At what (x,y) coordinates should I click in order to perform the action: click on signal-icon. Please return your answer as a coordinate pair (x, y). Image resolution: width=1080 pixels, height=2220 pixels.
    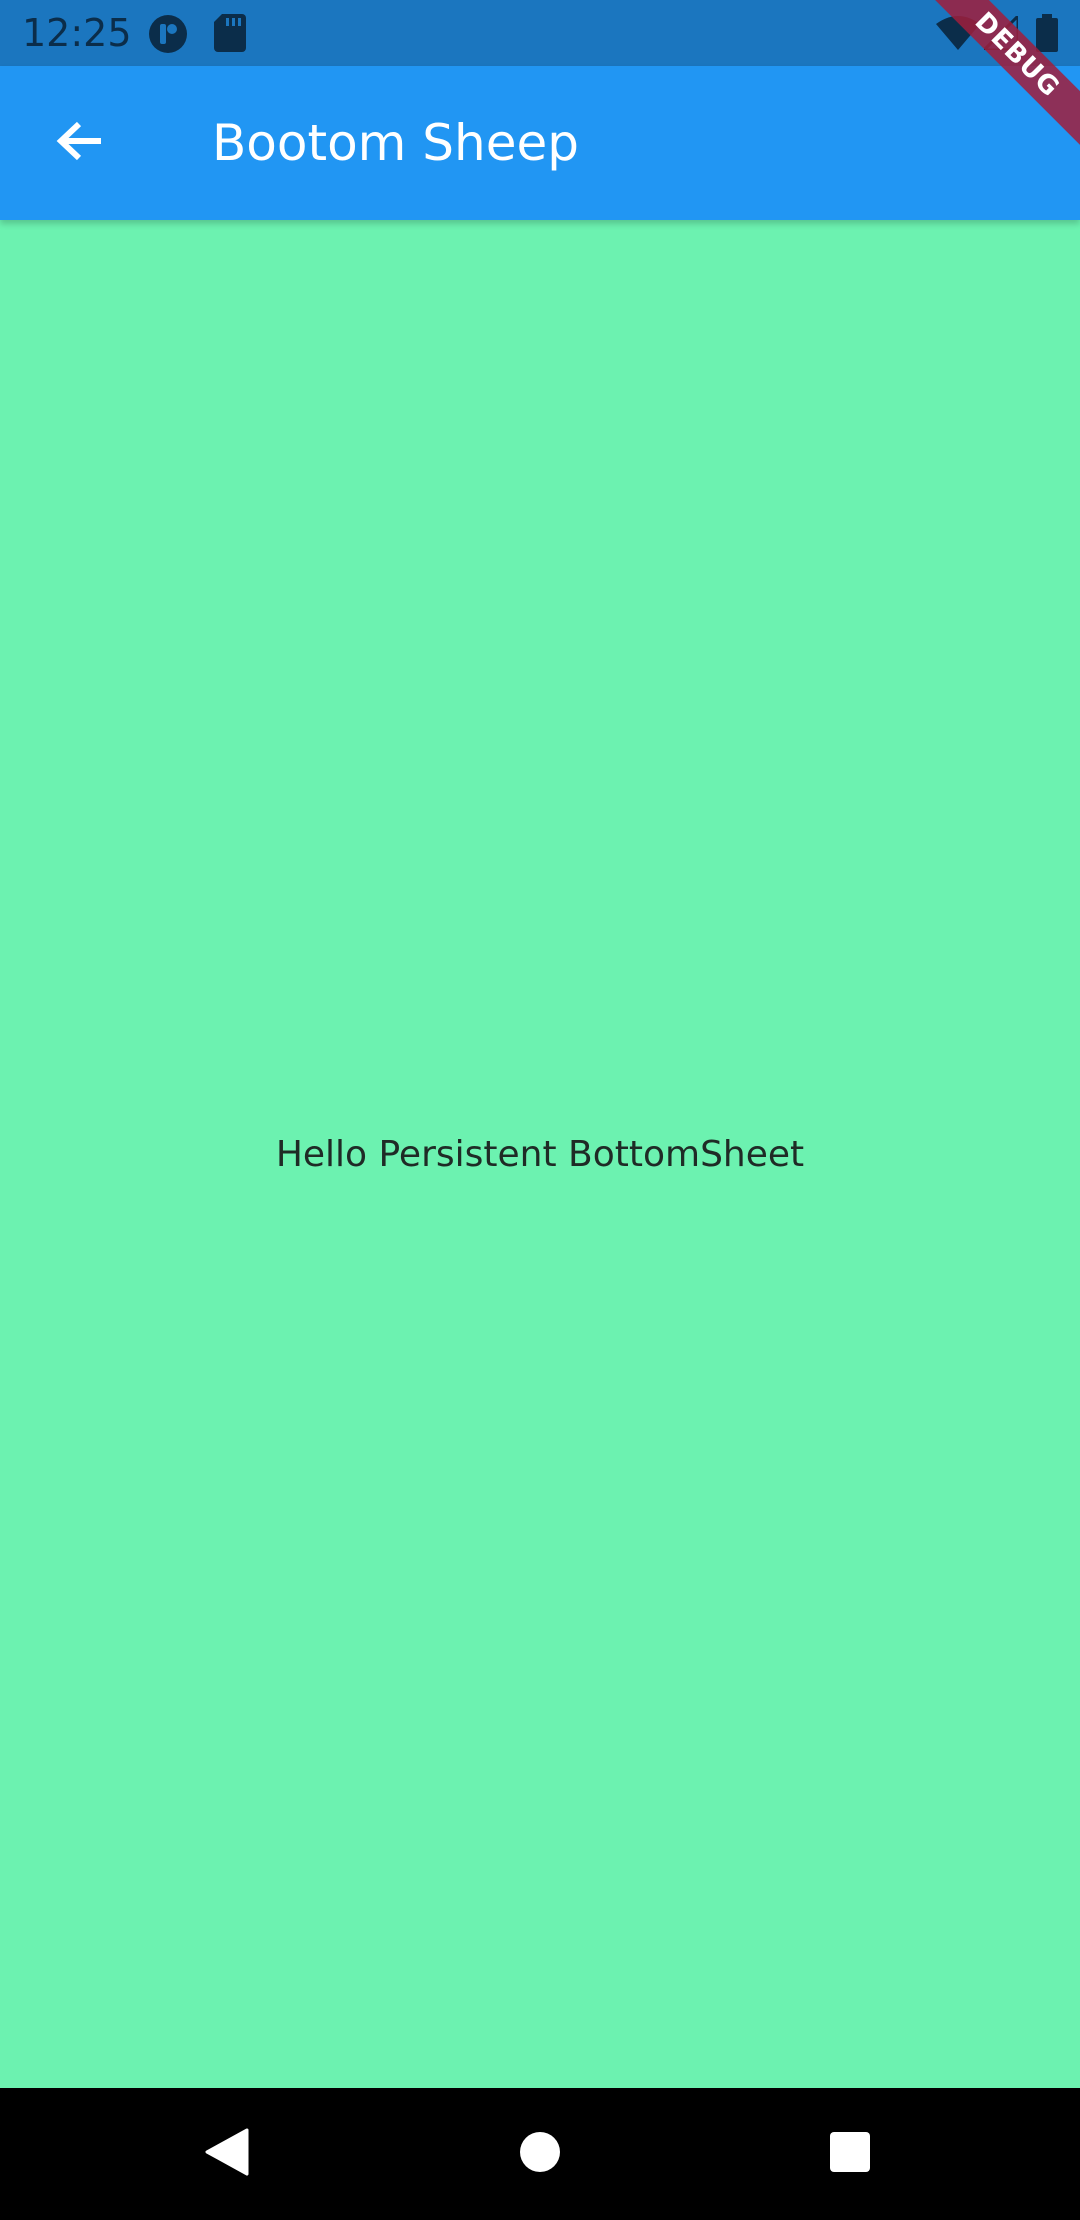
    Looking at the image, I should click on (1000, 33).